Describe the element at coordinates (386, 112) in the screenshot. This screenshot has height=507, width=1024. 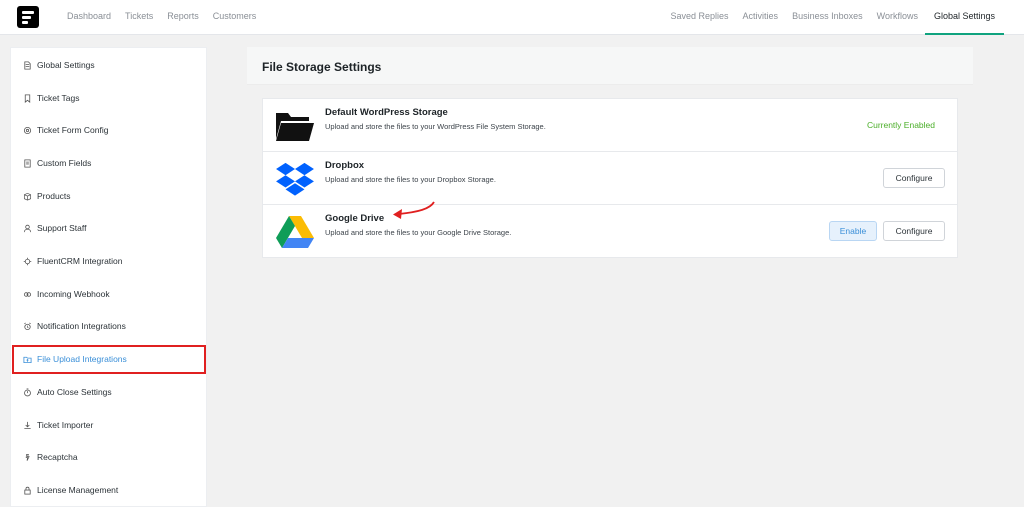
I see `provider-name: Default WordPress Storage` at that location.